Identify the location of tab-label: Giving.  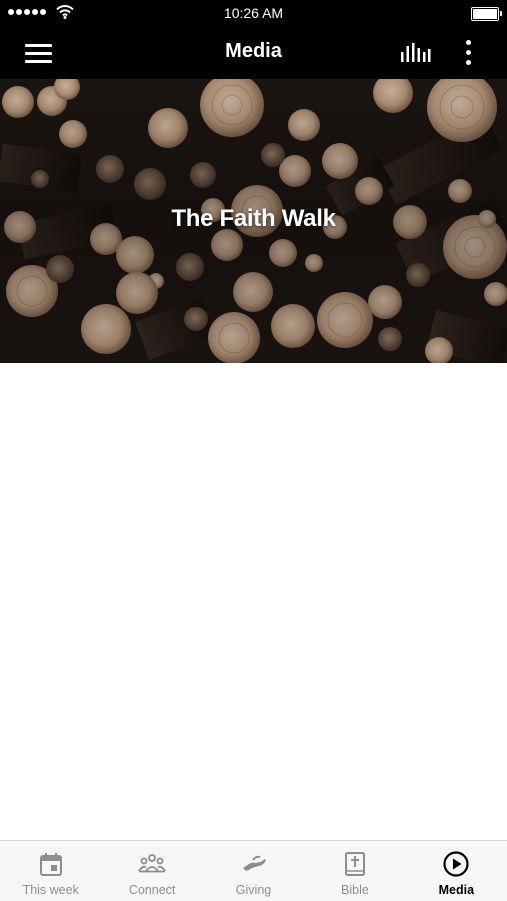
(253, 890).